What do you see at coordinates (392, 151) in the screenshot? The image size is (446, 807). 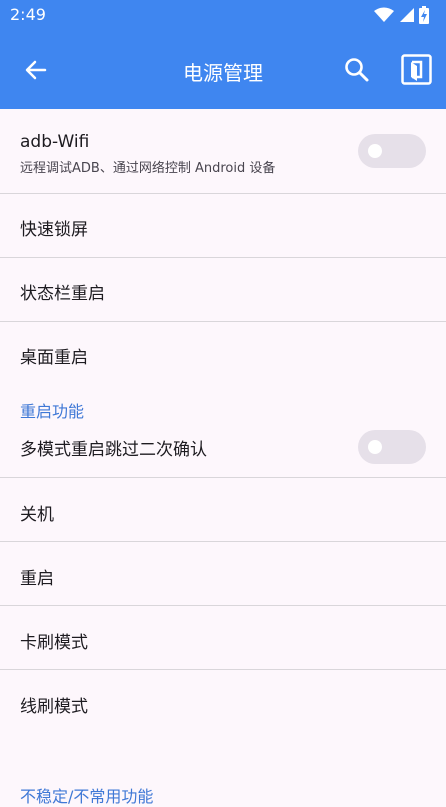 I see `adb-wifi-toggle` at bounding box center [392, 151].